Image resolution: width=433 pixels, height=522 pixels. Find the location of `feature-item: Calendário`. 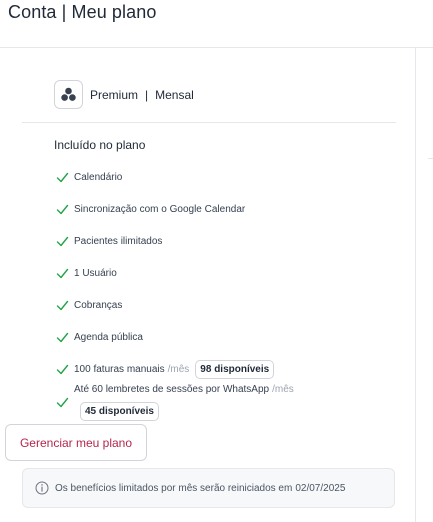

feature-item: Calendário is located at coordinates (89, 177).